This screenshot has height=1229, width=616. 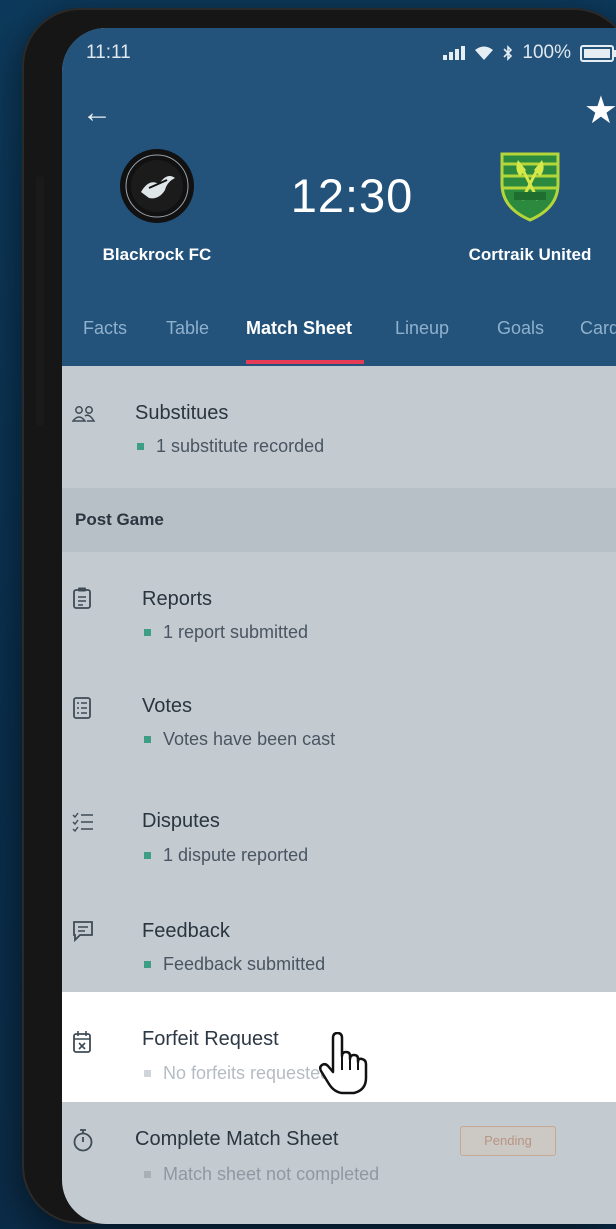 What do you see at coordinates (237, 1139) in the screenshot?
I see `list-item-title: Complete Match Sheet` at bounding box center [237, 1139].